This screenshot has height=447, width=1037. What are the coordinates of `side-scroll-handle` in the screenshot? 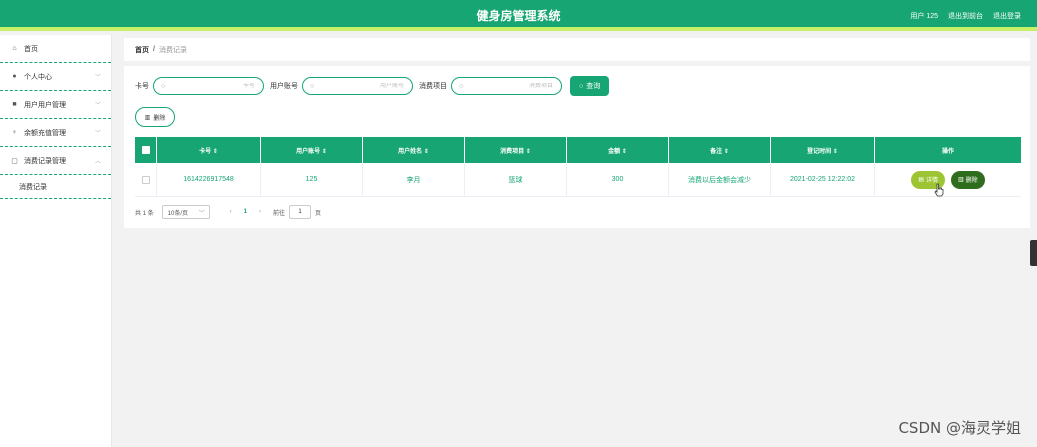 It's located at (1033, 253).